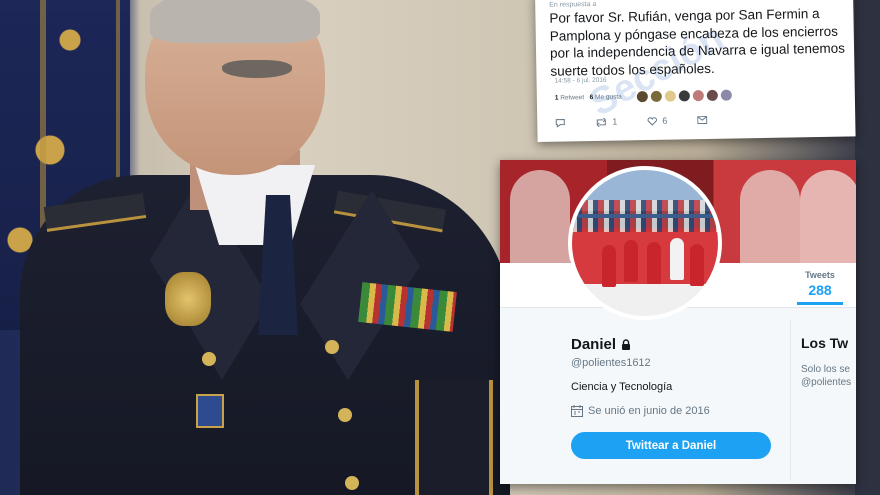 This screenshot has height=495, width=880. I want to click on protected-tweets-text: Solo los se @polientes, so click(828, 376).